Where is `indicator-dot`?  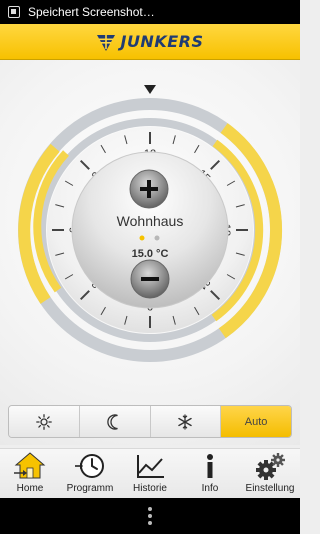
indicator-dot is located at coordinates (157, 238).